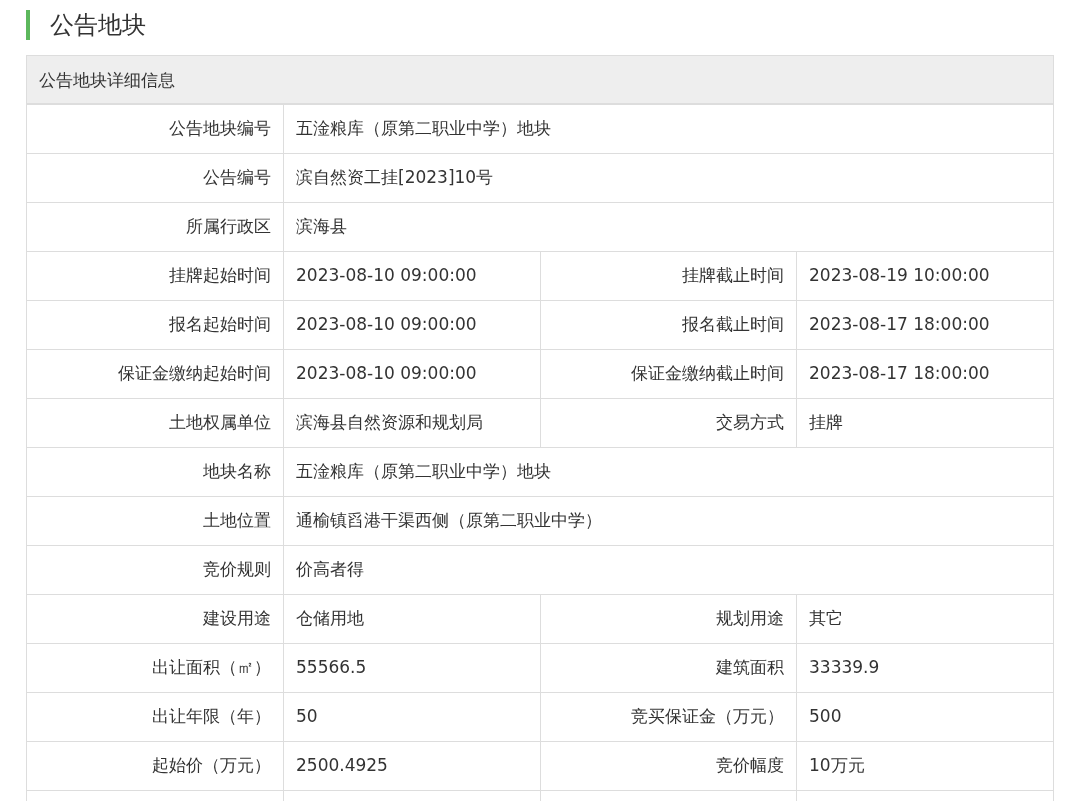 This screenshot has height=801, width=1080. What do you see at coordinates (155, 423) in the screenshot?
I see `field-label: 土地权属单位` at bounding box center [155, 423].